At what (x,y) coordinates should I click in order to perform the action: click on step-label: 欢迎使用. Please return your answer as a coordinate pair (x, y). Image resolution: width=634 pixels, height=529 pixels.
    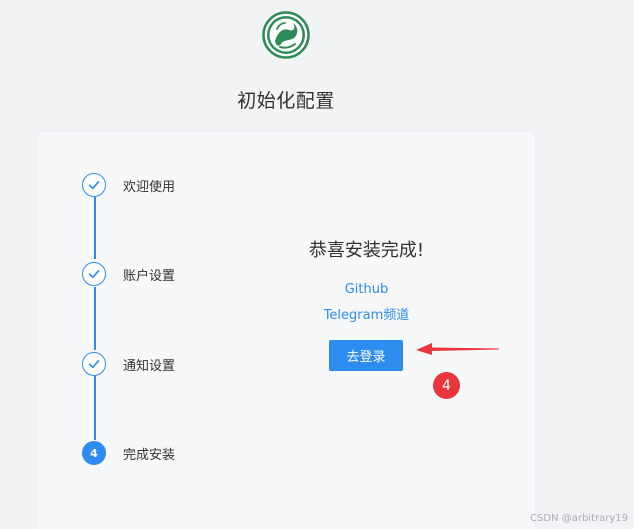
    Looking at the image, I should click on (149, 187).